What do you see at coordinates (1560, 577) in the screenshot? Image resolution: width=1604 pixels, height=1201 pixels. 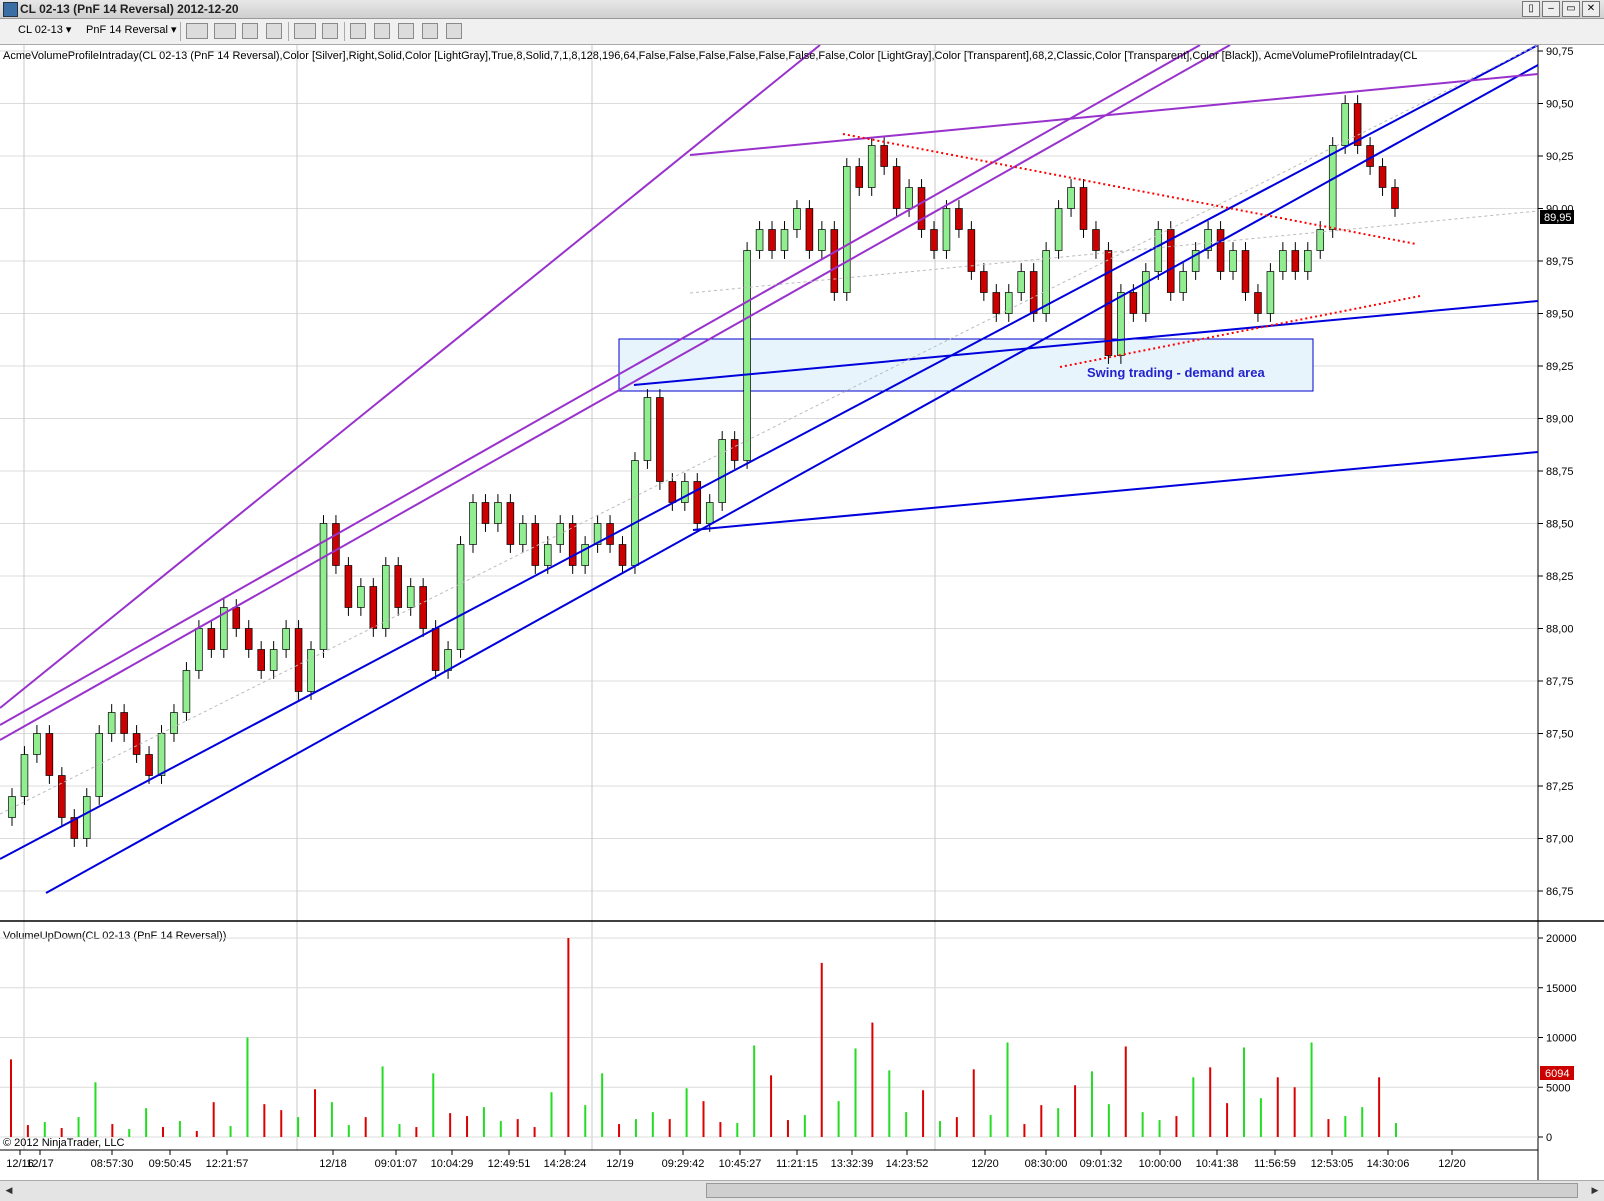 I see `price-tick-label: 88,25` at bounding box center [1560, 577].